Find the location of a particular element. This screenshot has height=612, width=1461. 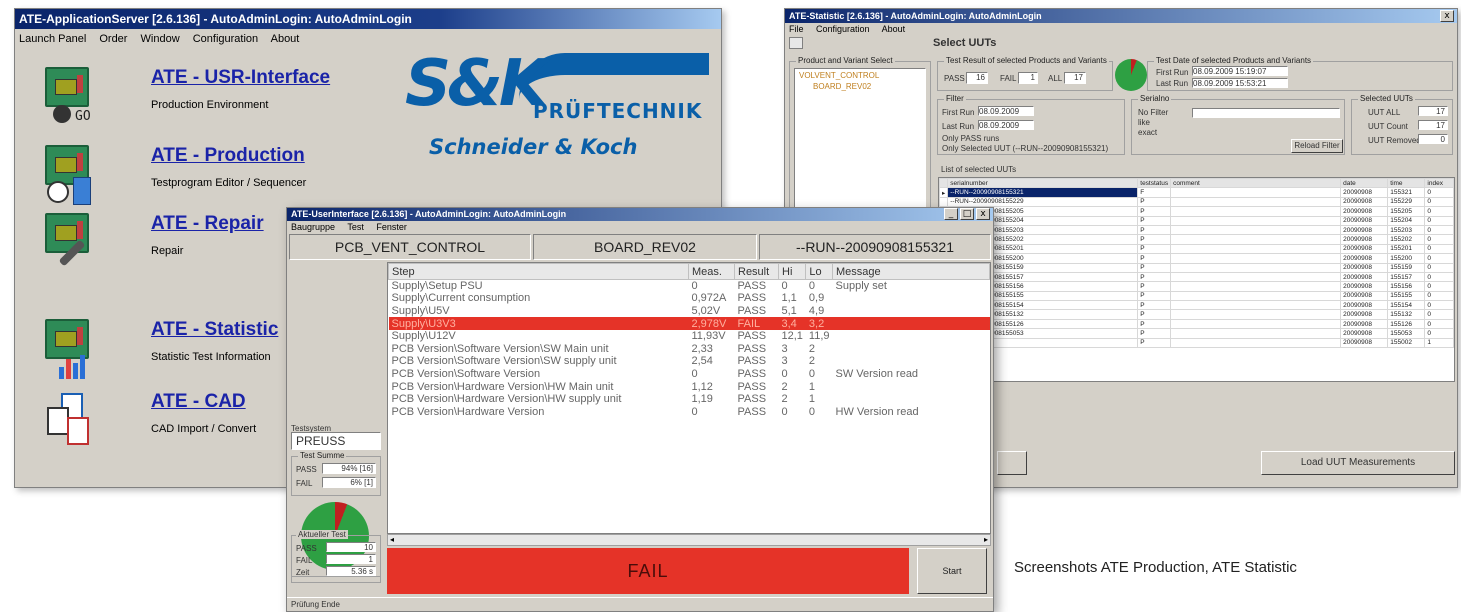

col-teststatus: teststatus is located at coordinates (1154, 183).